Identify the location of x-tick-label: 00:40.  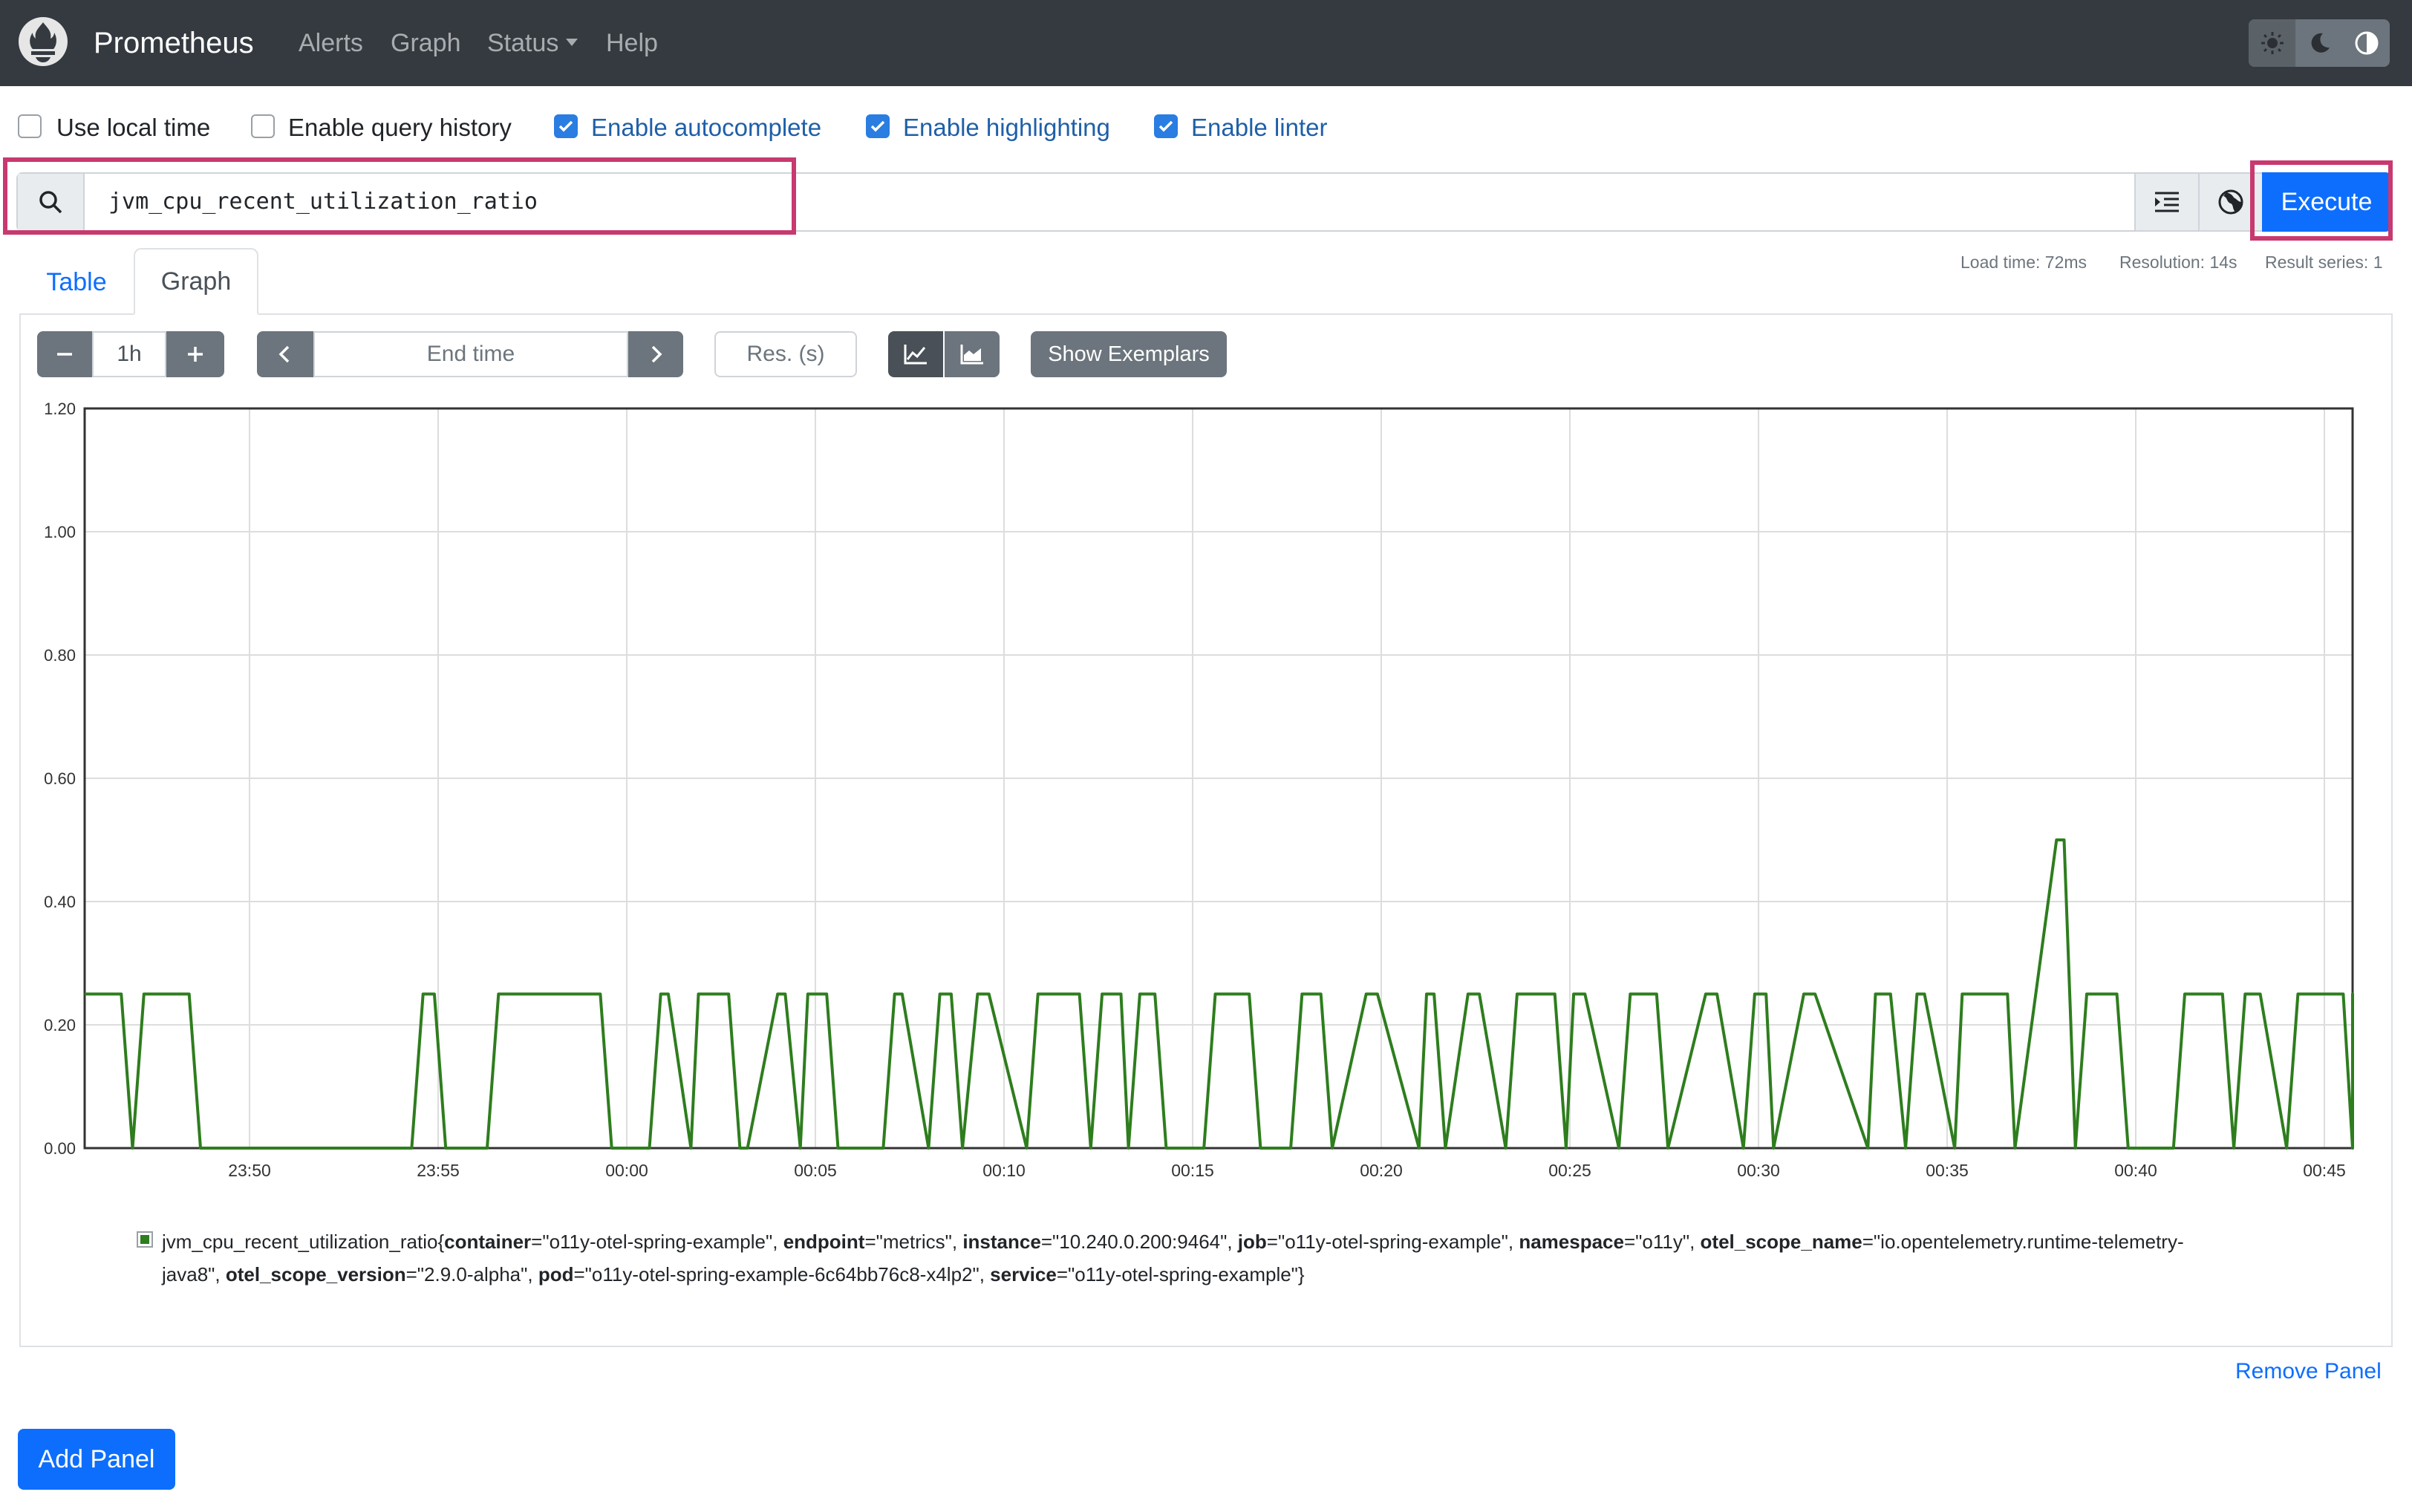
(2135, 1170).